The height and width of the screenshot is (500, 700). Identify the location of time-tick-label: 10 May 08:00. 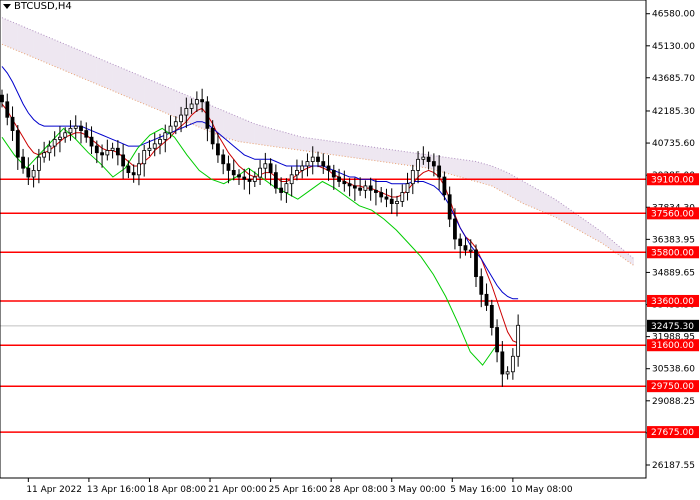
(542, 490).